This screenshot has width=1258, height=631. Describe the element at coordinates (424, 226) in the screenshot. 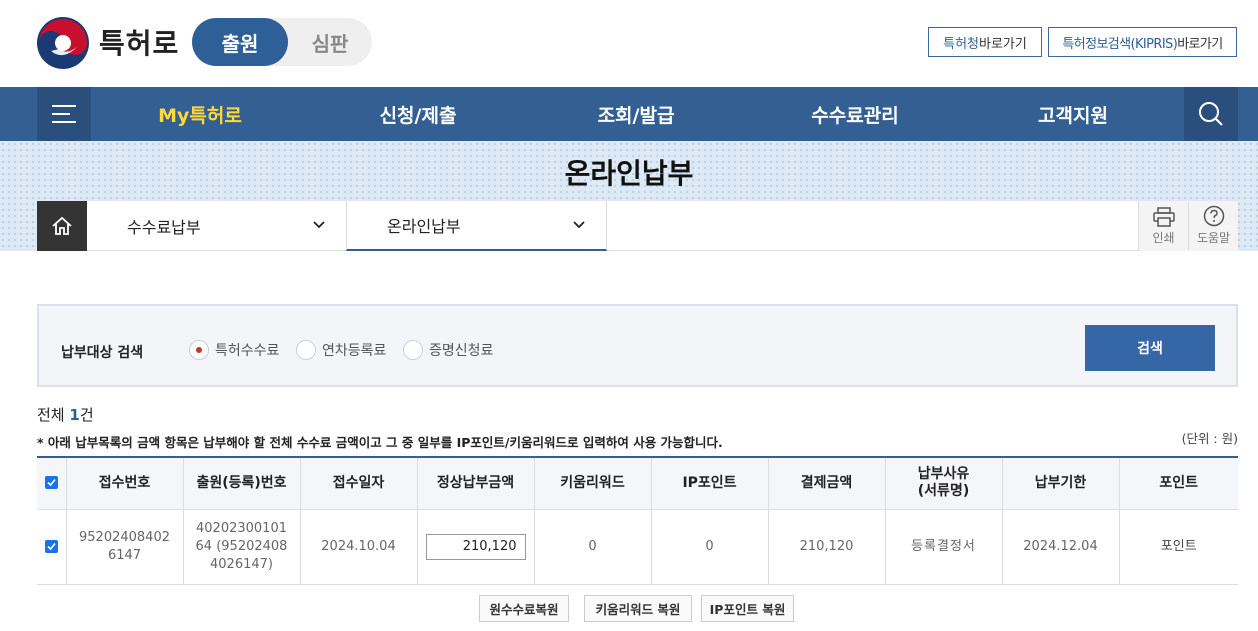

I see `breadcrumb-level2-label: 온라인납부` at that location.